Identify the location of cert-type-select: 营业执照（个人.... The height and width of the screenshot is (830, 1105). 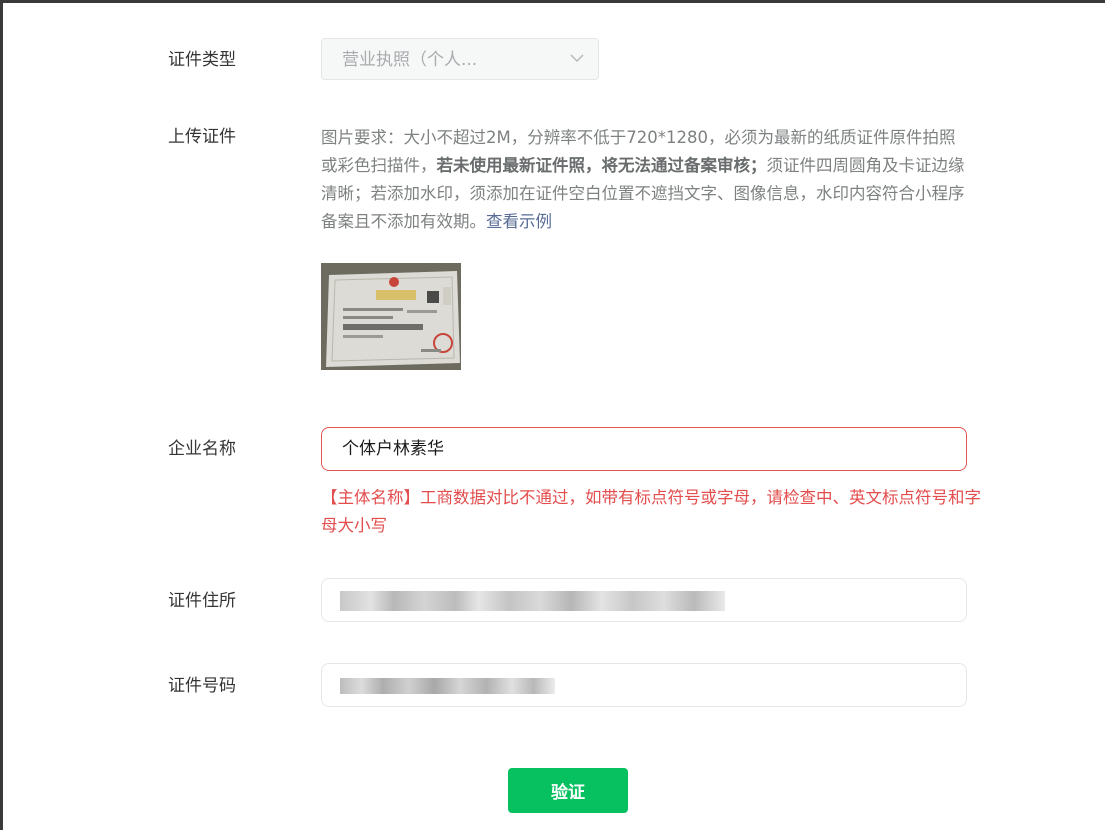
(460, 59).